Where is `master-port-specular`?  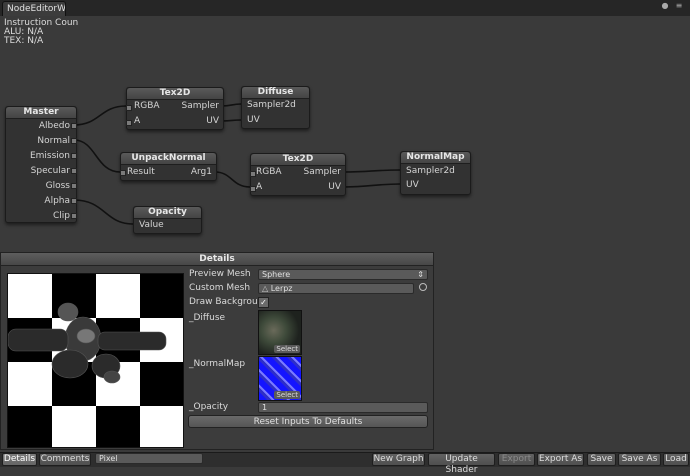
master-port-specular is located at coordinates (74, 171).